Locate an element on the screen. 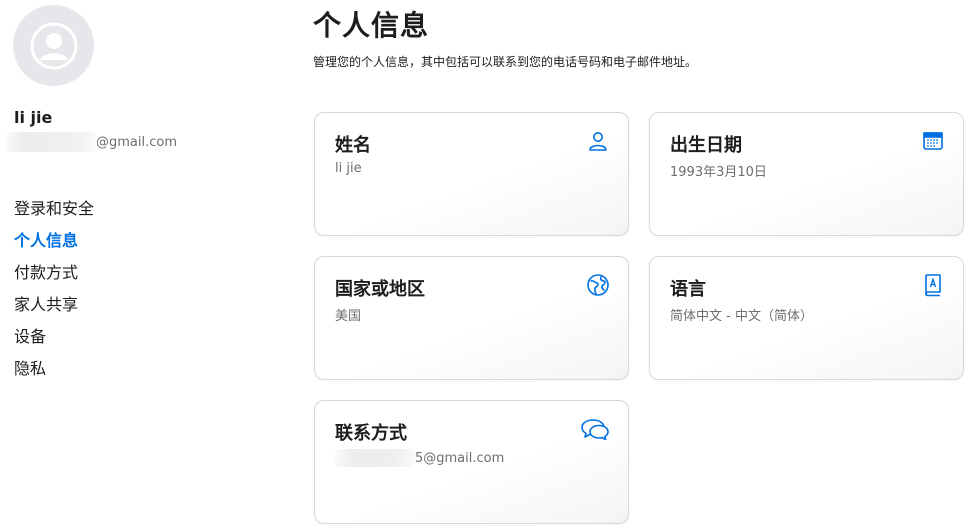 The height and width of the screenshot is (528, 973). card-title: 联系方式 is located at coordinates (371, 433).